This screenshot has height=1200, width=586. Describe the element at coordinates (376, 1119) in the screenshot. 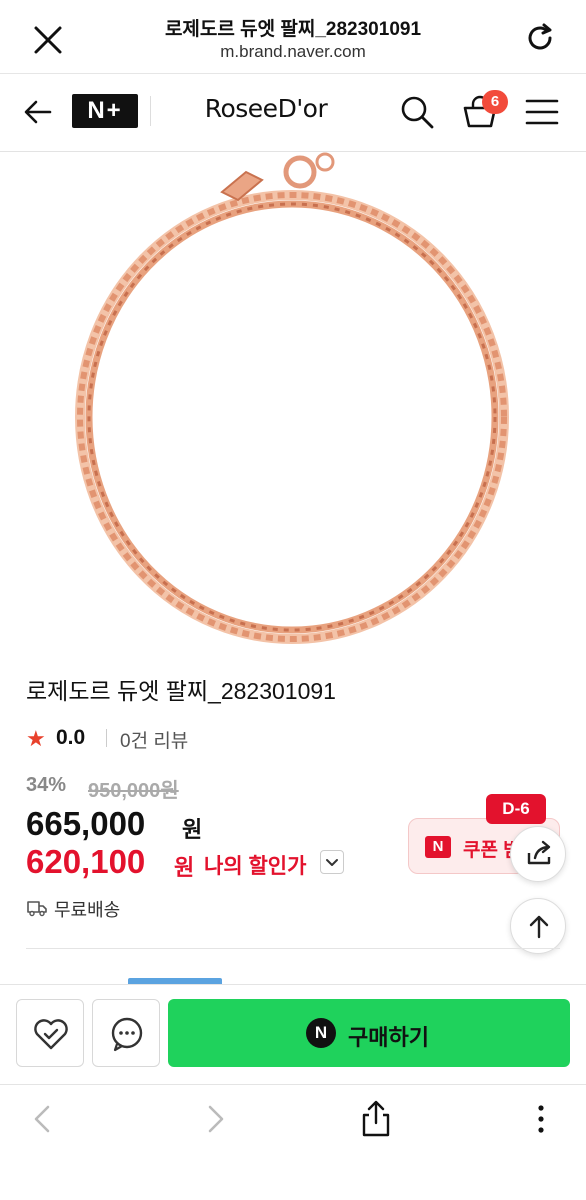

I see `browser-share-icon` at that location.